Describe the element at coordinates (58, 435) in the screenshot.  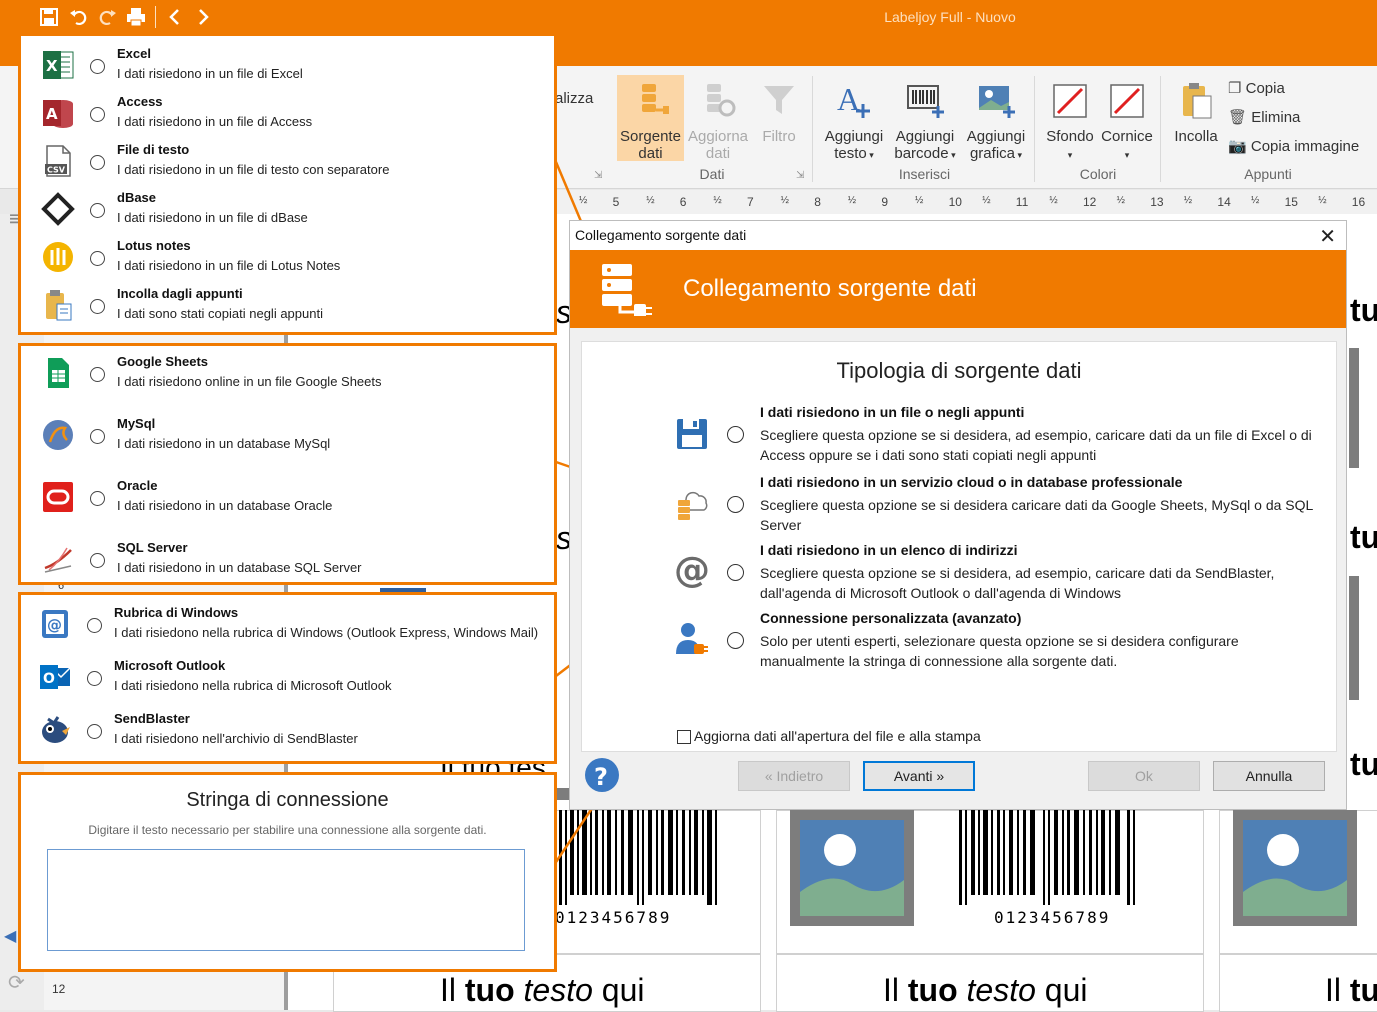
I see `mysql-icon` at that location.